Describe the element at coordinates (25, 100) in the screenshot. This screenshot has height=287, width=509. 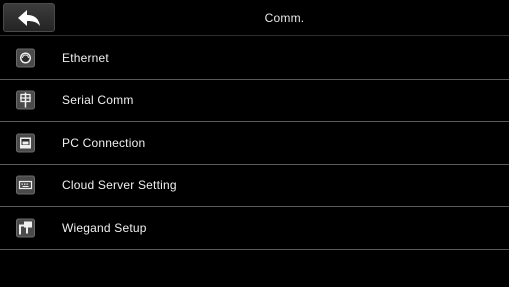
I see `serial-comm-icon` at that location.